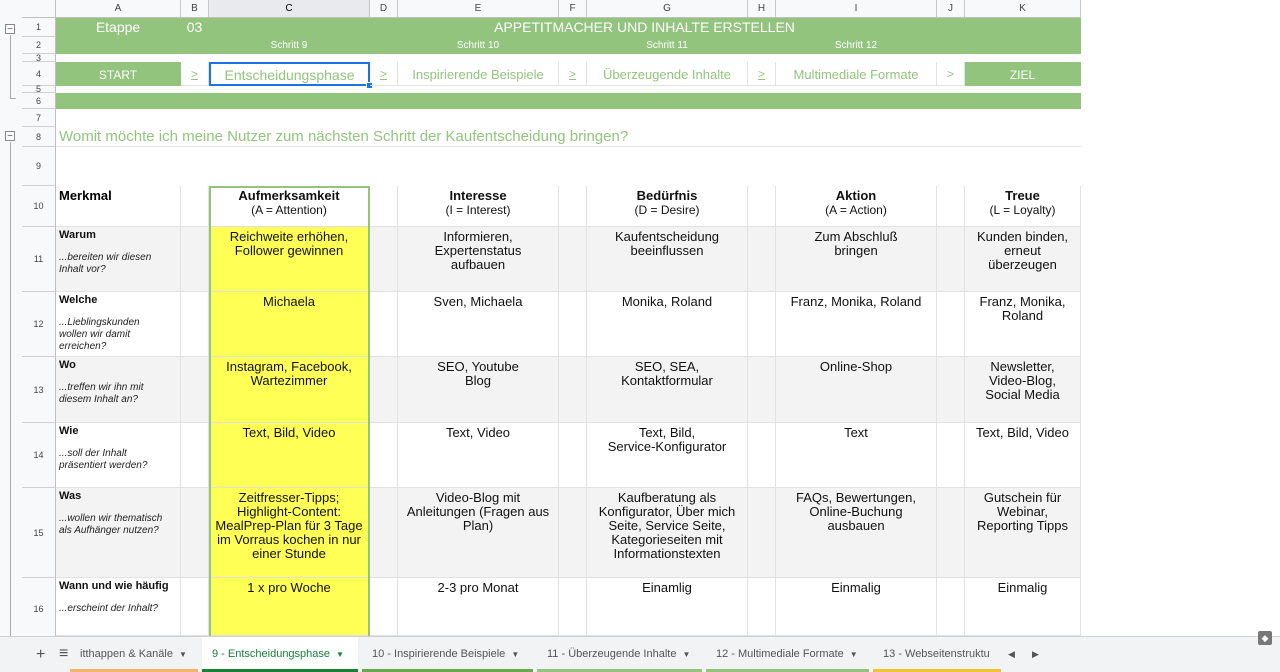  I want to click on row-header-15: 15, so click(39, 533).